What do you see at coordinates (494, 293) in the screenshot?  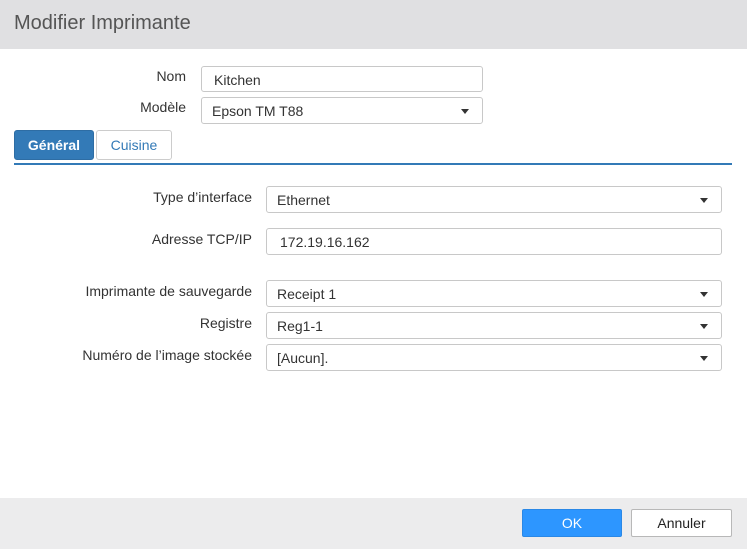 I see `backup-printer-select: Receipt 1` at bounding box center [494, 293].